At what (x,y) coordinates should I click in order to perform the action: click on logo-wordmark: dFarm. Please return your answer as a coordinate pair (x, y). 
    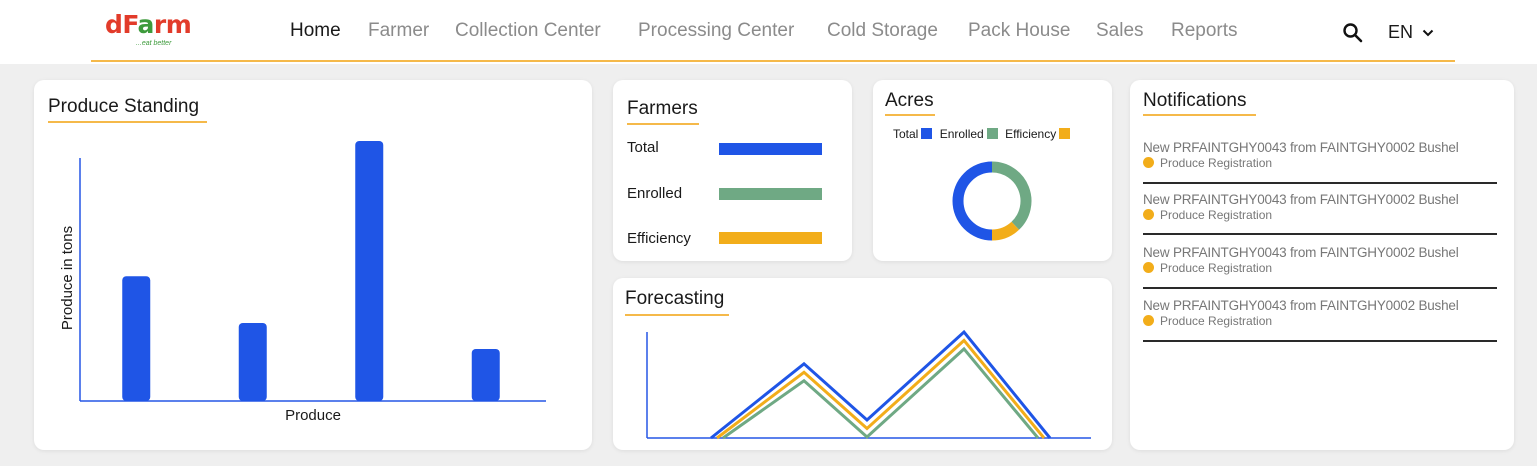
    Looking at the image, I should click on (148, 24).